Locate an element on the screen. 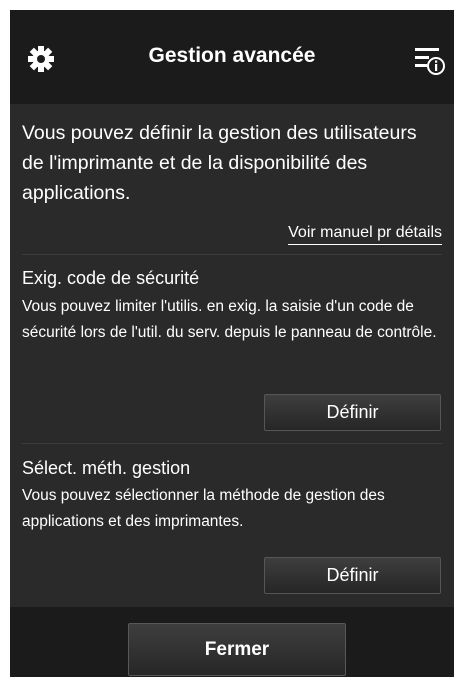  info-menu-icon-graphic is located at coordinates (430, 61).